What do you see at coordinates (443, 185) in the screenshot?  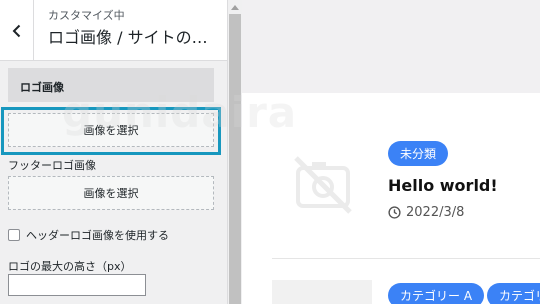 I see `post-title: Hello world!` at bounding box center [443, 185].